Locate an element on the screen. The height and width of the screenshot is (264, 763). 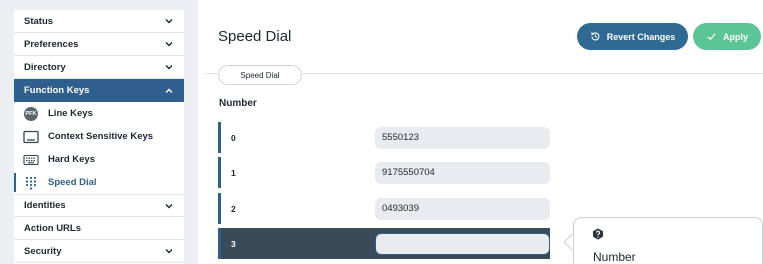
sidebar-subitem-label: Context Sensitive Keys is located at coordinates (101, 136).